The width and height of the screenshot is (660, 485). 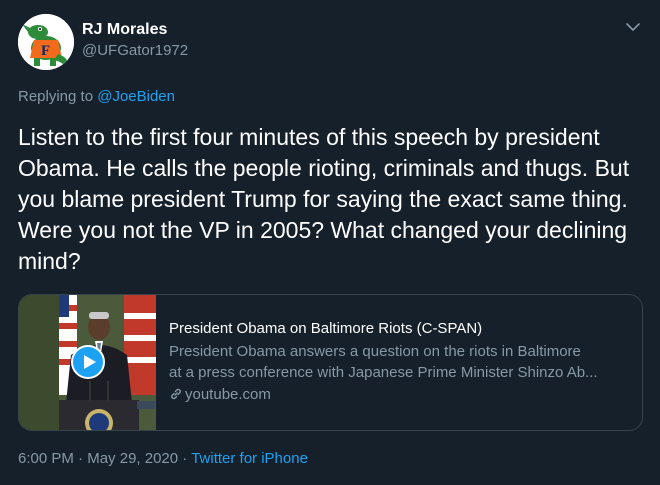 I want to click on gator-logo-avatar: F, so click(x=46, y=42).